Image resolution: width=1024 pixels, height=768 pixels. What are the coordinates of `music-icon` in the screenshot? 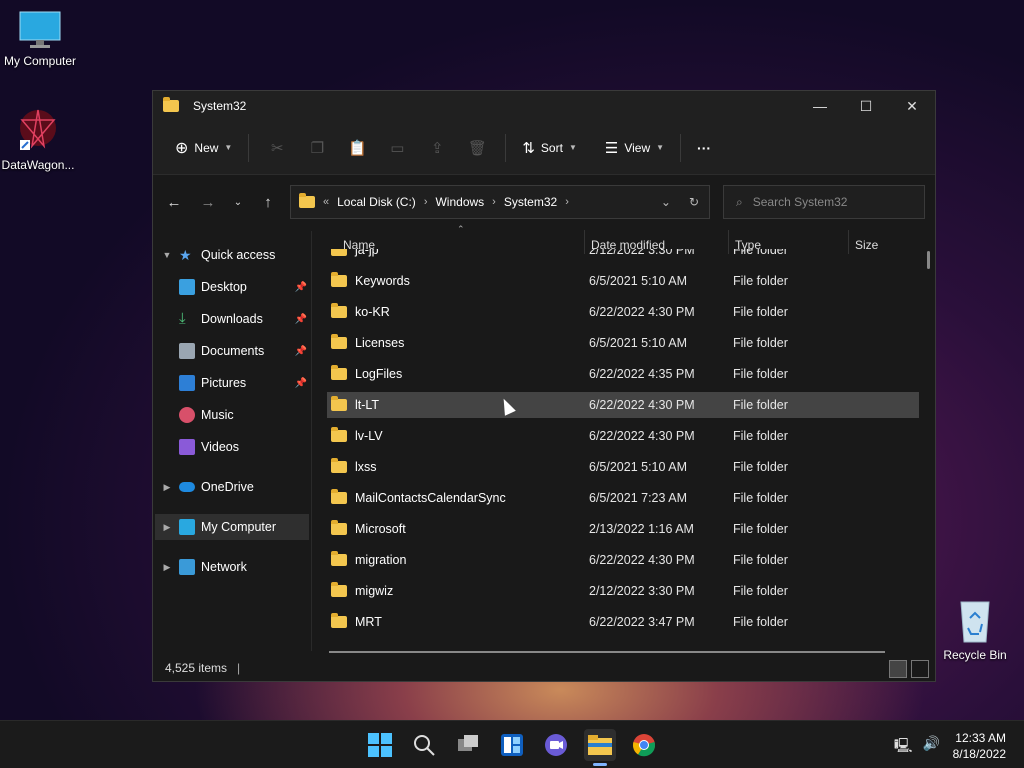 It's located at (187, 415).